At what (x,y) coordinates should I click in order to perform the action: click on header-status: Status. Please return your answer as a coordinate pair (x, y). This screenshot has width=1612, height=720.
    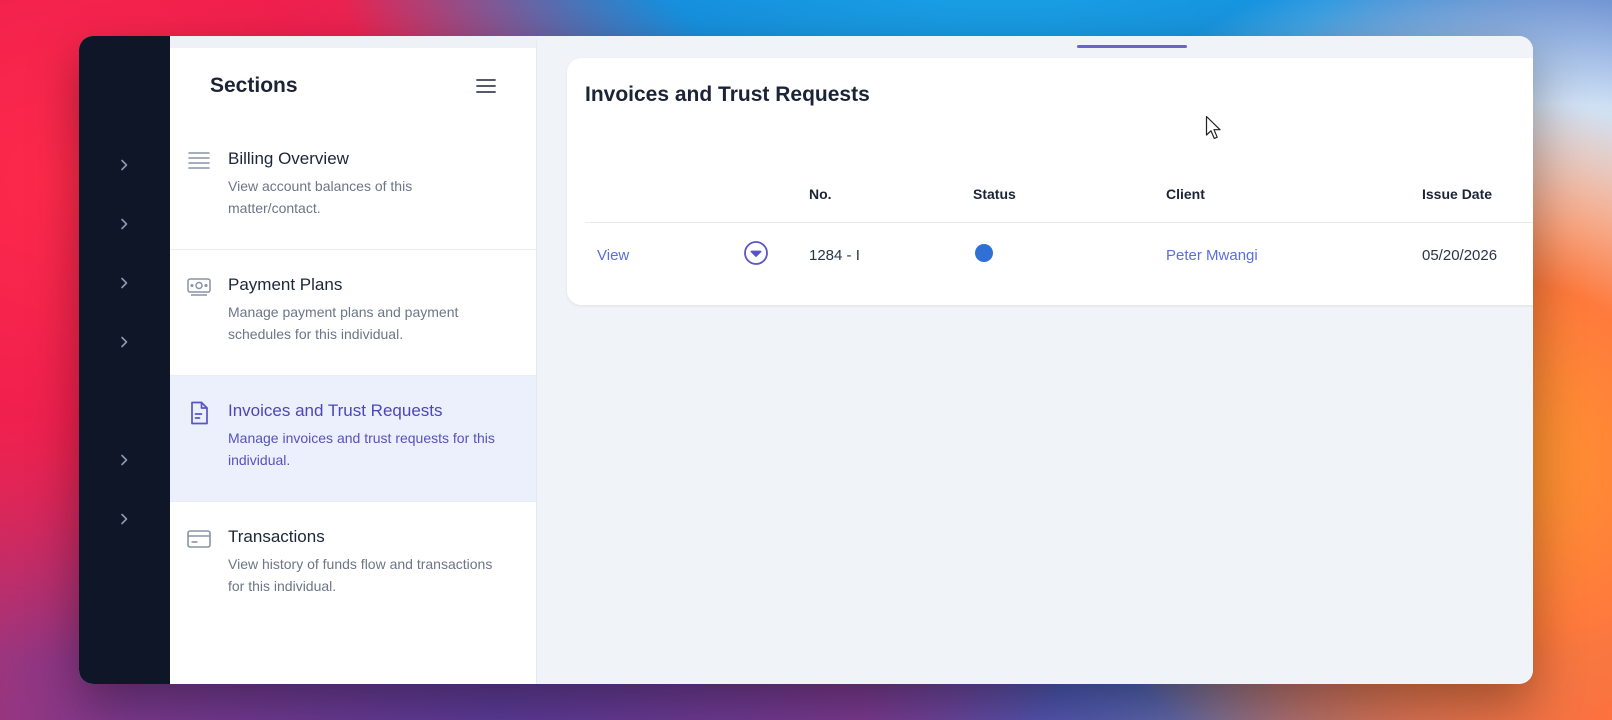
    Looking at the image, I should click on (1069, 194).